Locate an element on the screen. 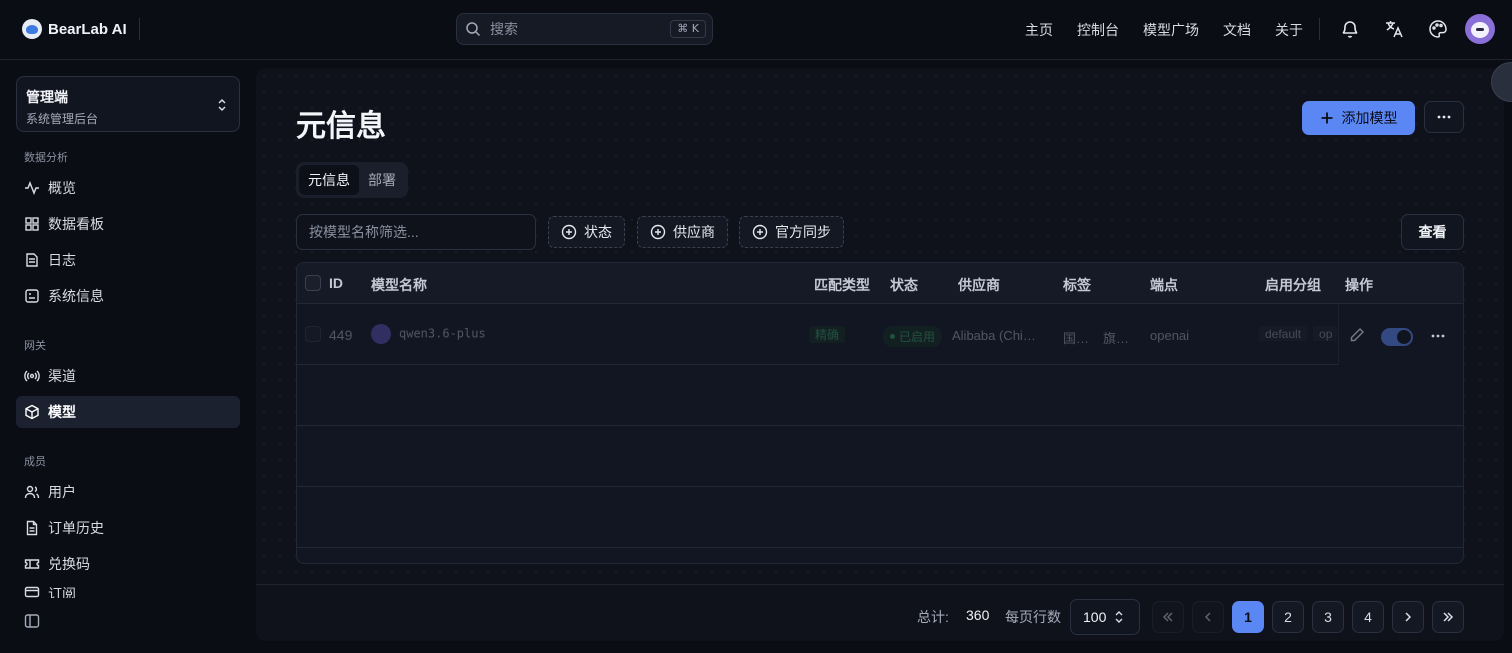 The height and width of the screenshot is (653, 1512). status-filter-chip: 状态 is located at coordinates (586, 232).